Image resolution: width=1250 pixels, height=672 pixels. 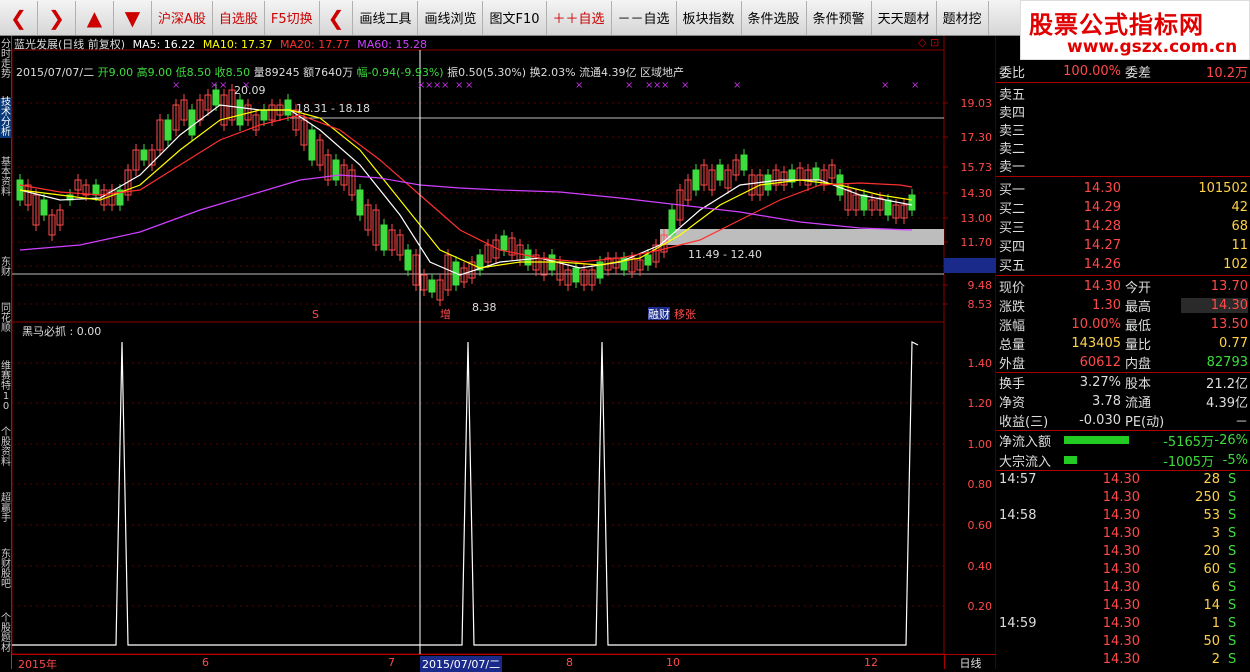 What do you see at coordinates (1227, 384) in the screenshot?
I see `stat-value: 21.2亿` at bounding box center [1227, 384].